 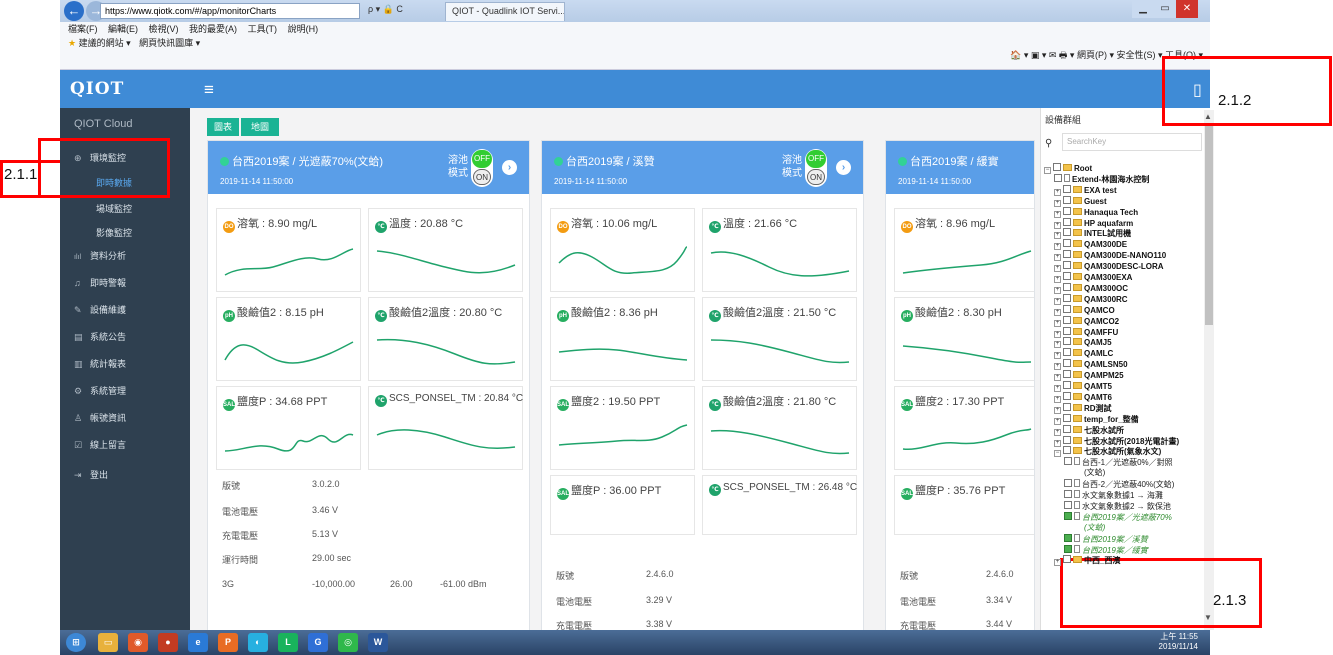 I want to click on menu-help: 說明(H), so click(x=303, y=29).